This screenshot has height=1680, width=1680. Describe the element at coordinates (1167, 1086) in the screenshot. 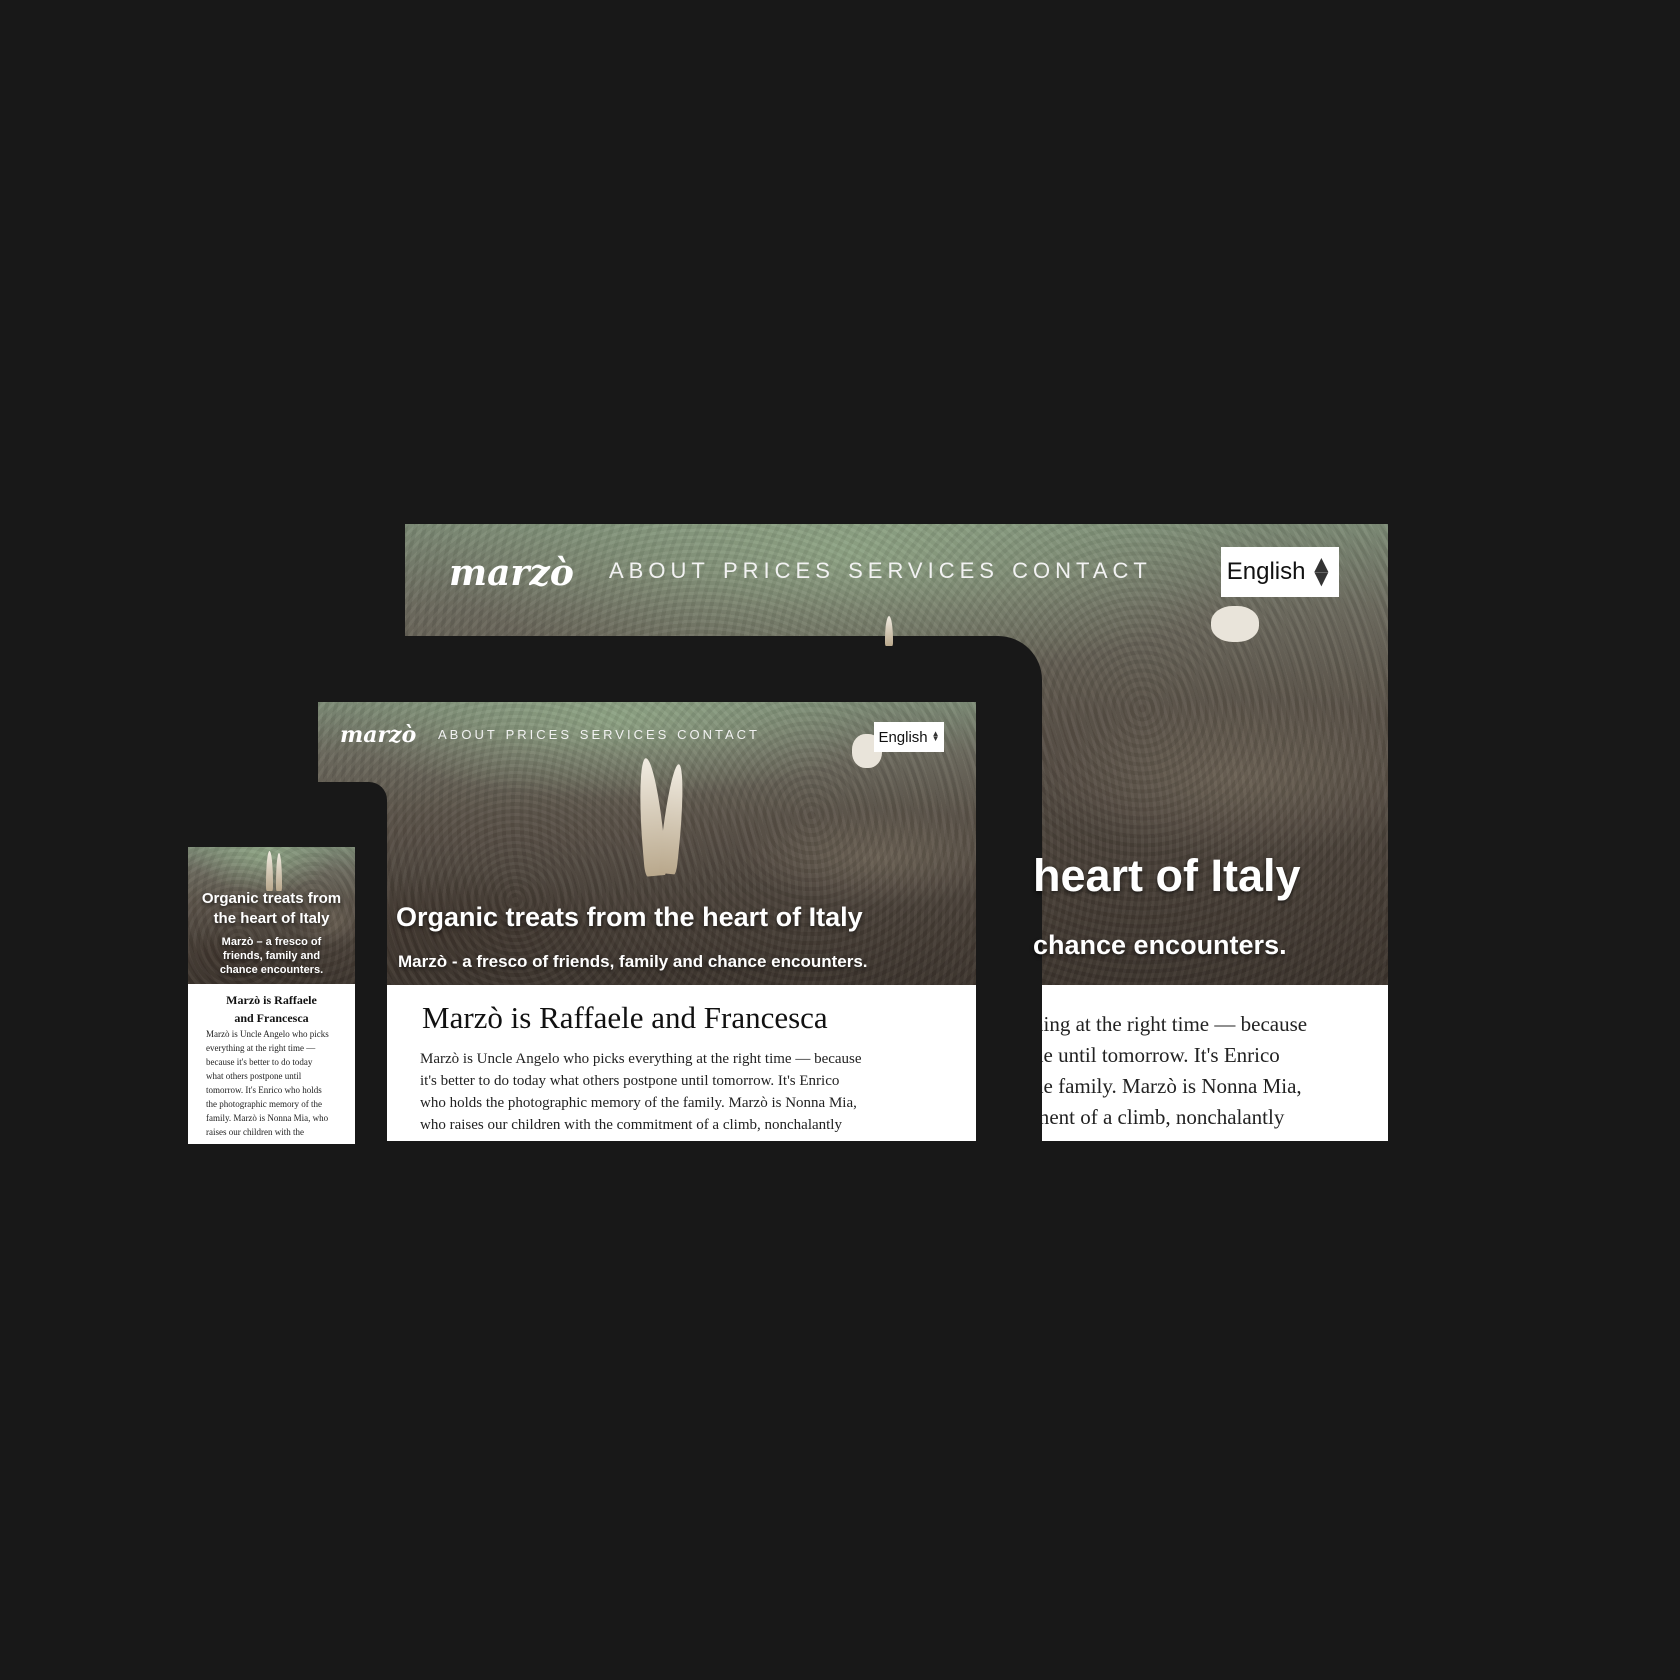

I see `desktop-body-line: he family. Marzò is Nonna Mia,` at that location.